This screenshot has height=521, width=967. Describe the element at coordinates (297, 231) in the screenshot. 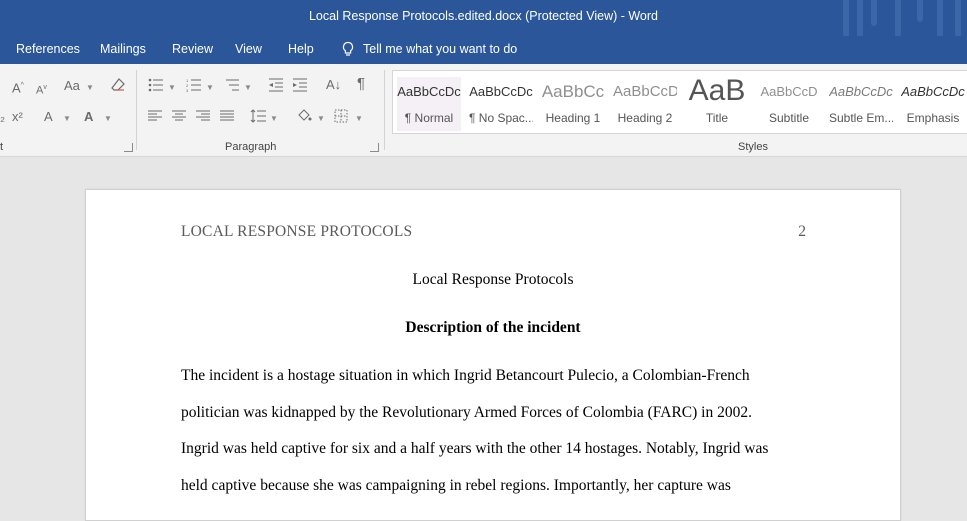

I see `running-header: LOCAL RESPONSE PROTOCOLS` at that location.